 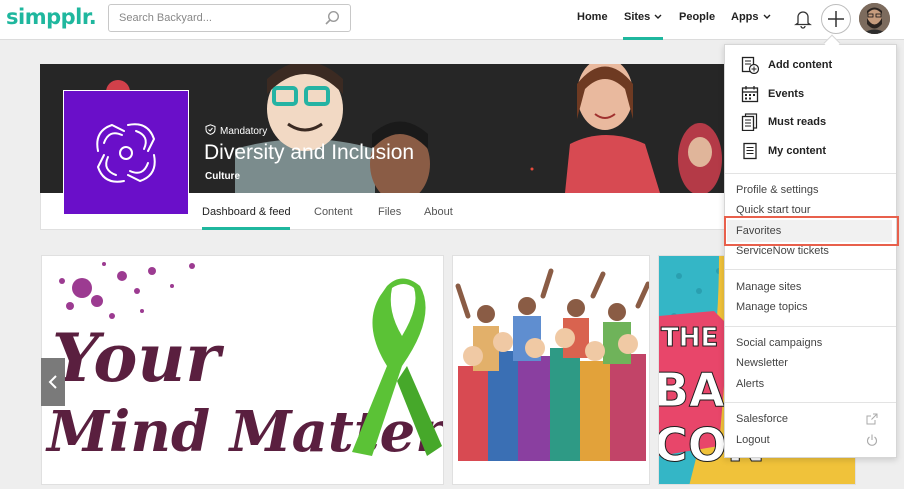 I want to click on menu-logout: Logout, so click(x=753, y=440).